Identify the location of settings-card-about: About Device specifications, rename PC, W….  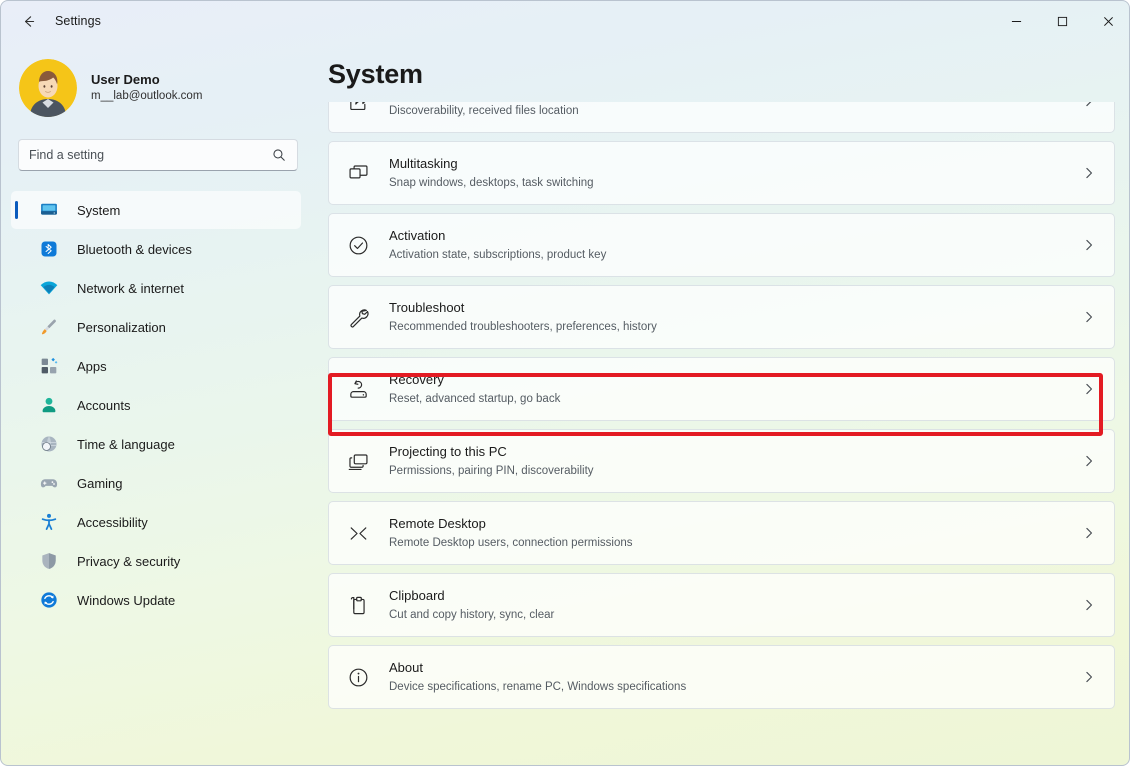
(721, 677).